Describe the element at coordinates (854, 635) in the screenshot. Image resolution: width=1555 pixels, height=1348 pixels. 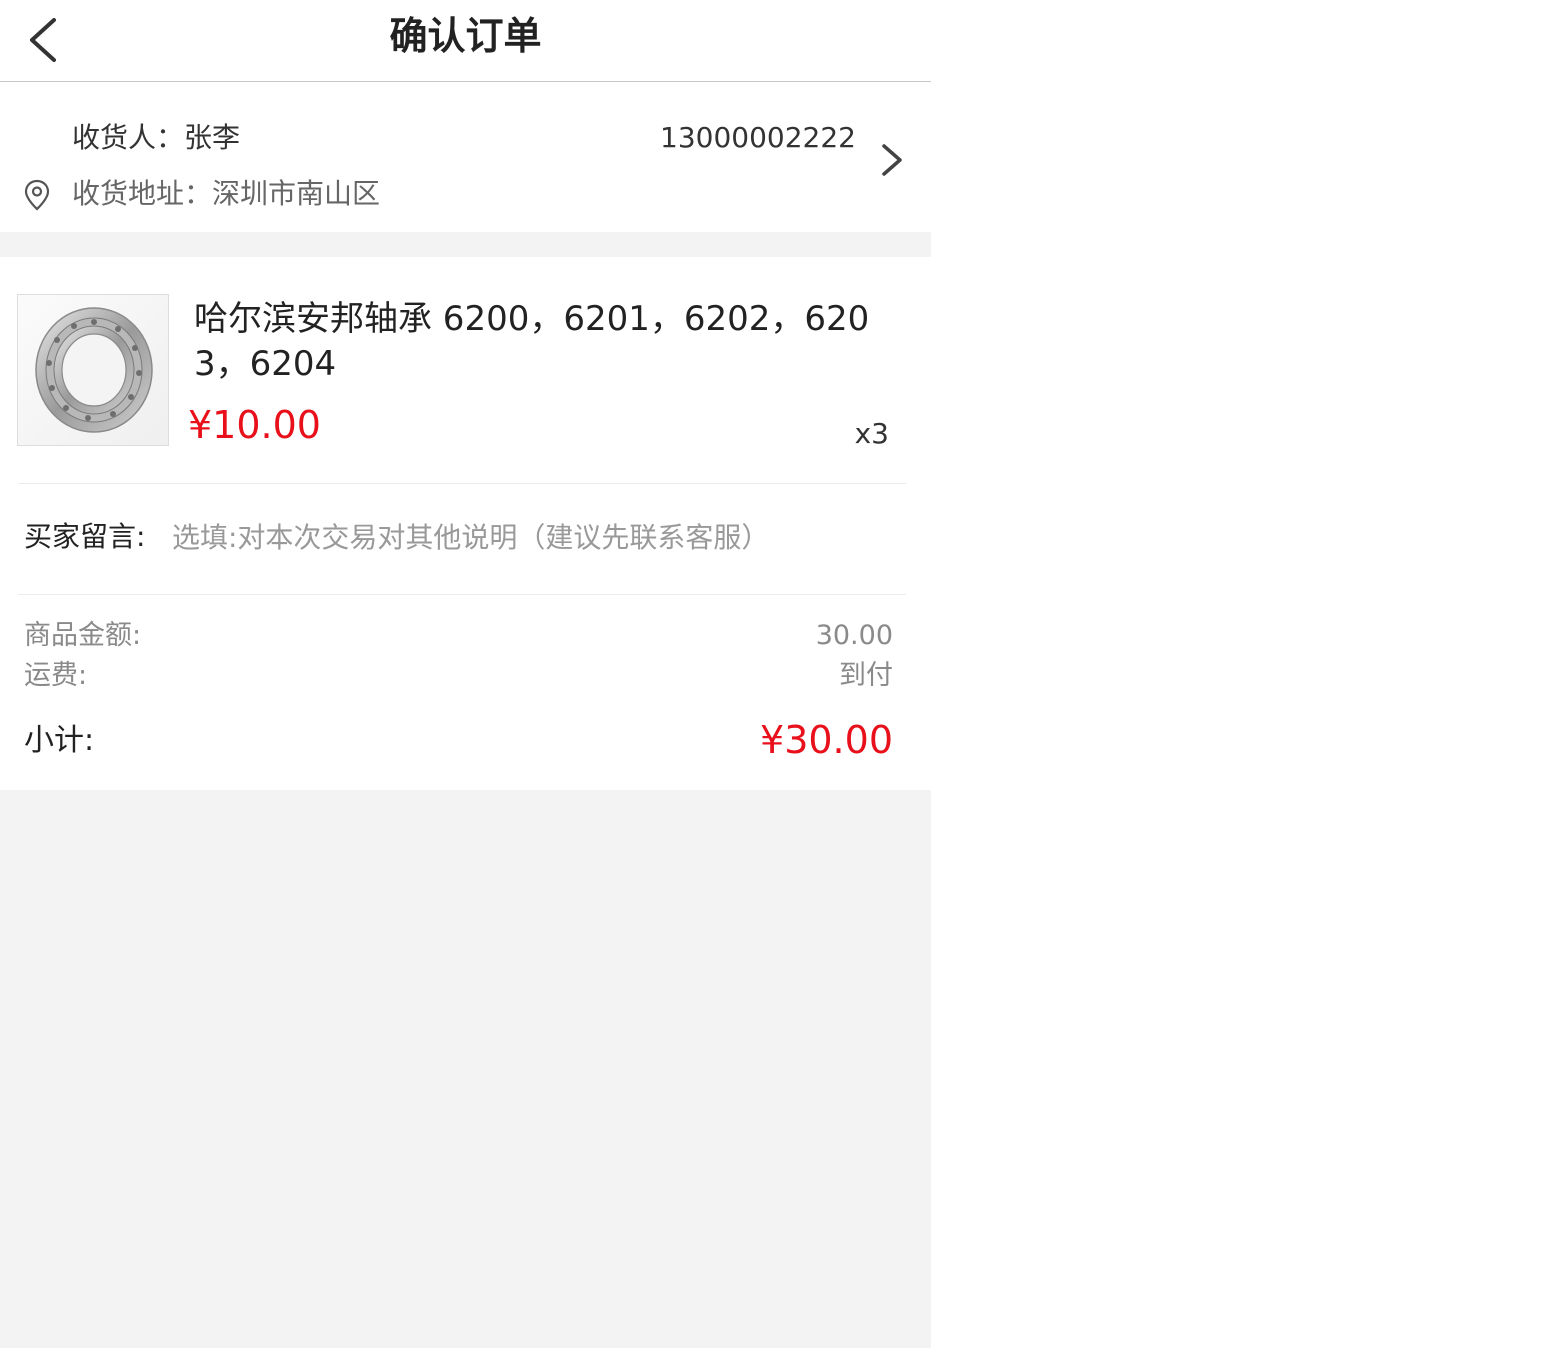
I see `goods-amount-value: 30.00` at that location.